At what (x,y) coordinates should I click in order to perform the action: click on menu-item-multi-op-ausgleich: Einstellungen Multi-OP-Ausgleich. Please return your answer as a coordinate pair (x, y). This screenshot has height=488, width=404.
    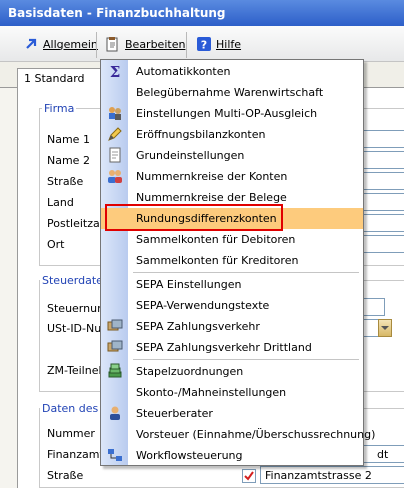
    Looking at the image, I should click on (232, 113).